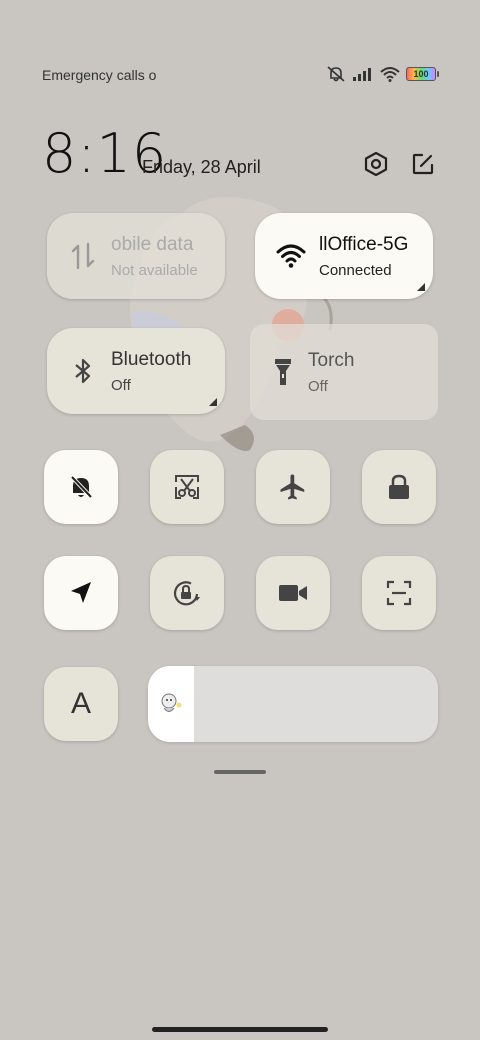 Image resolution: width=480 pixels, height=1040 pixels. I want to click on bluetooth-title: Bluetooth, so click(151, 359).